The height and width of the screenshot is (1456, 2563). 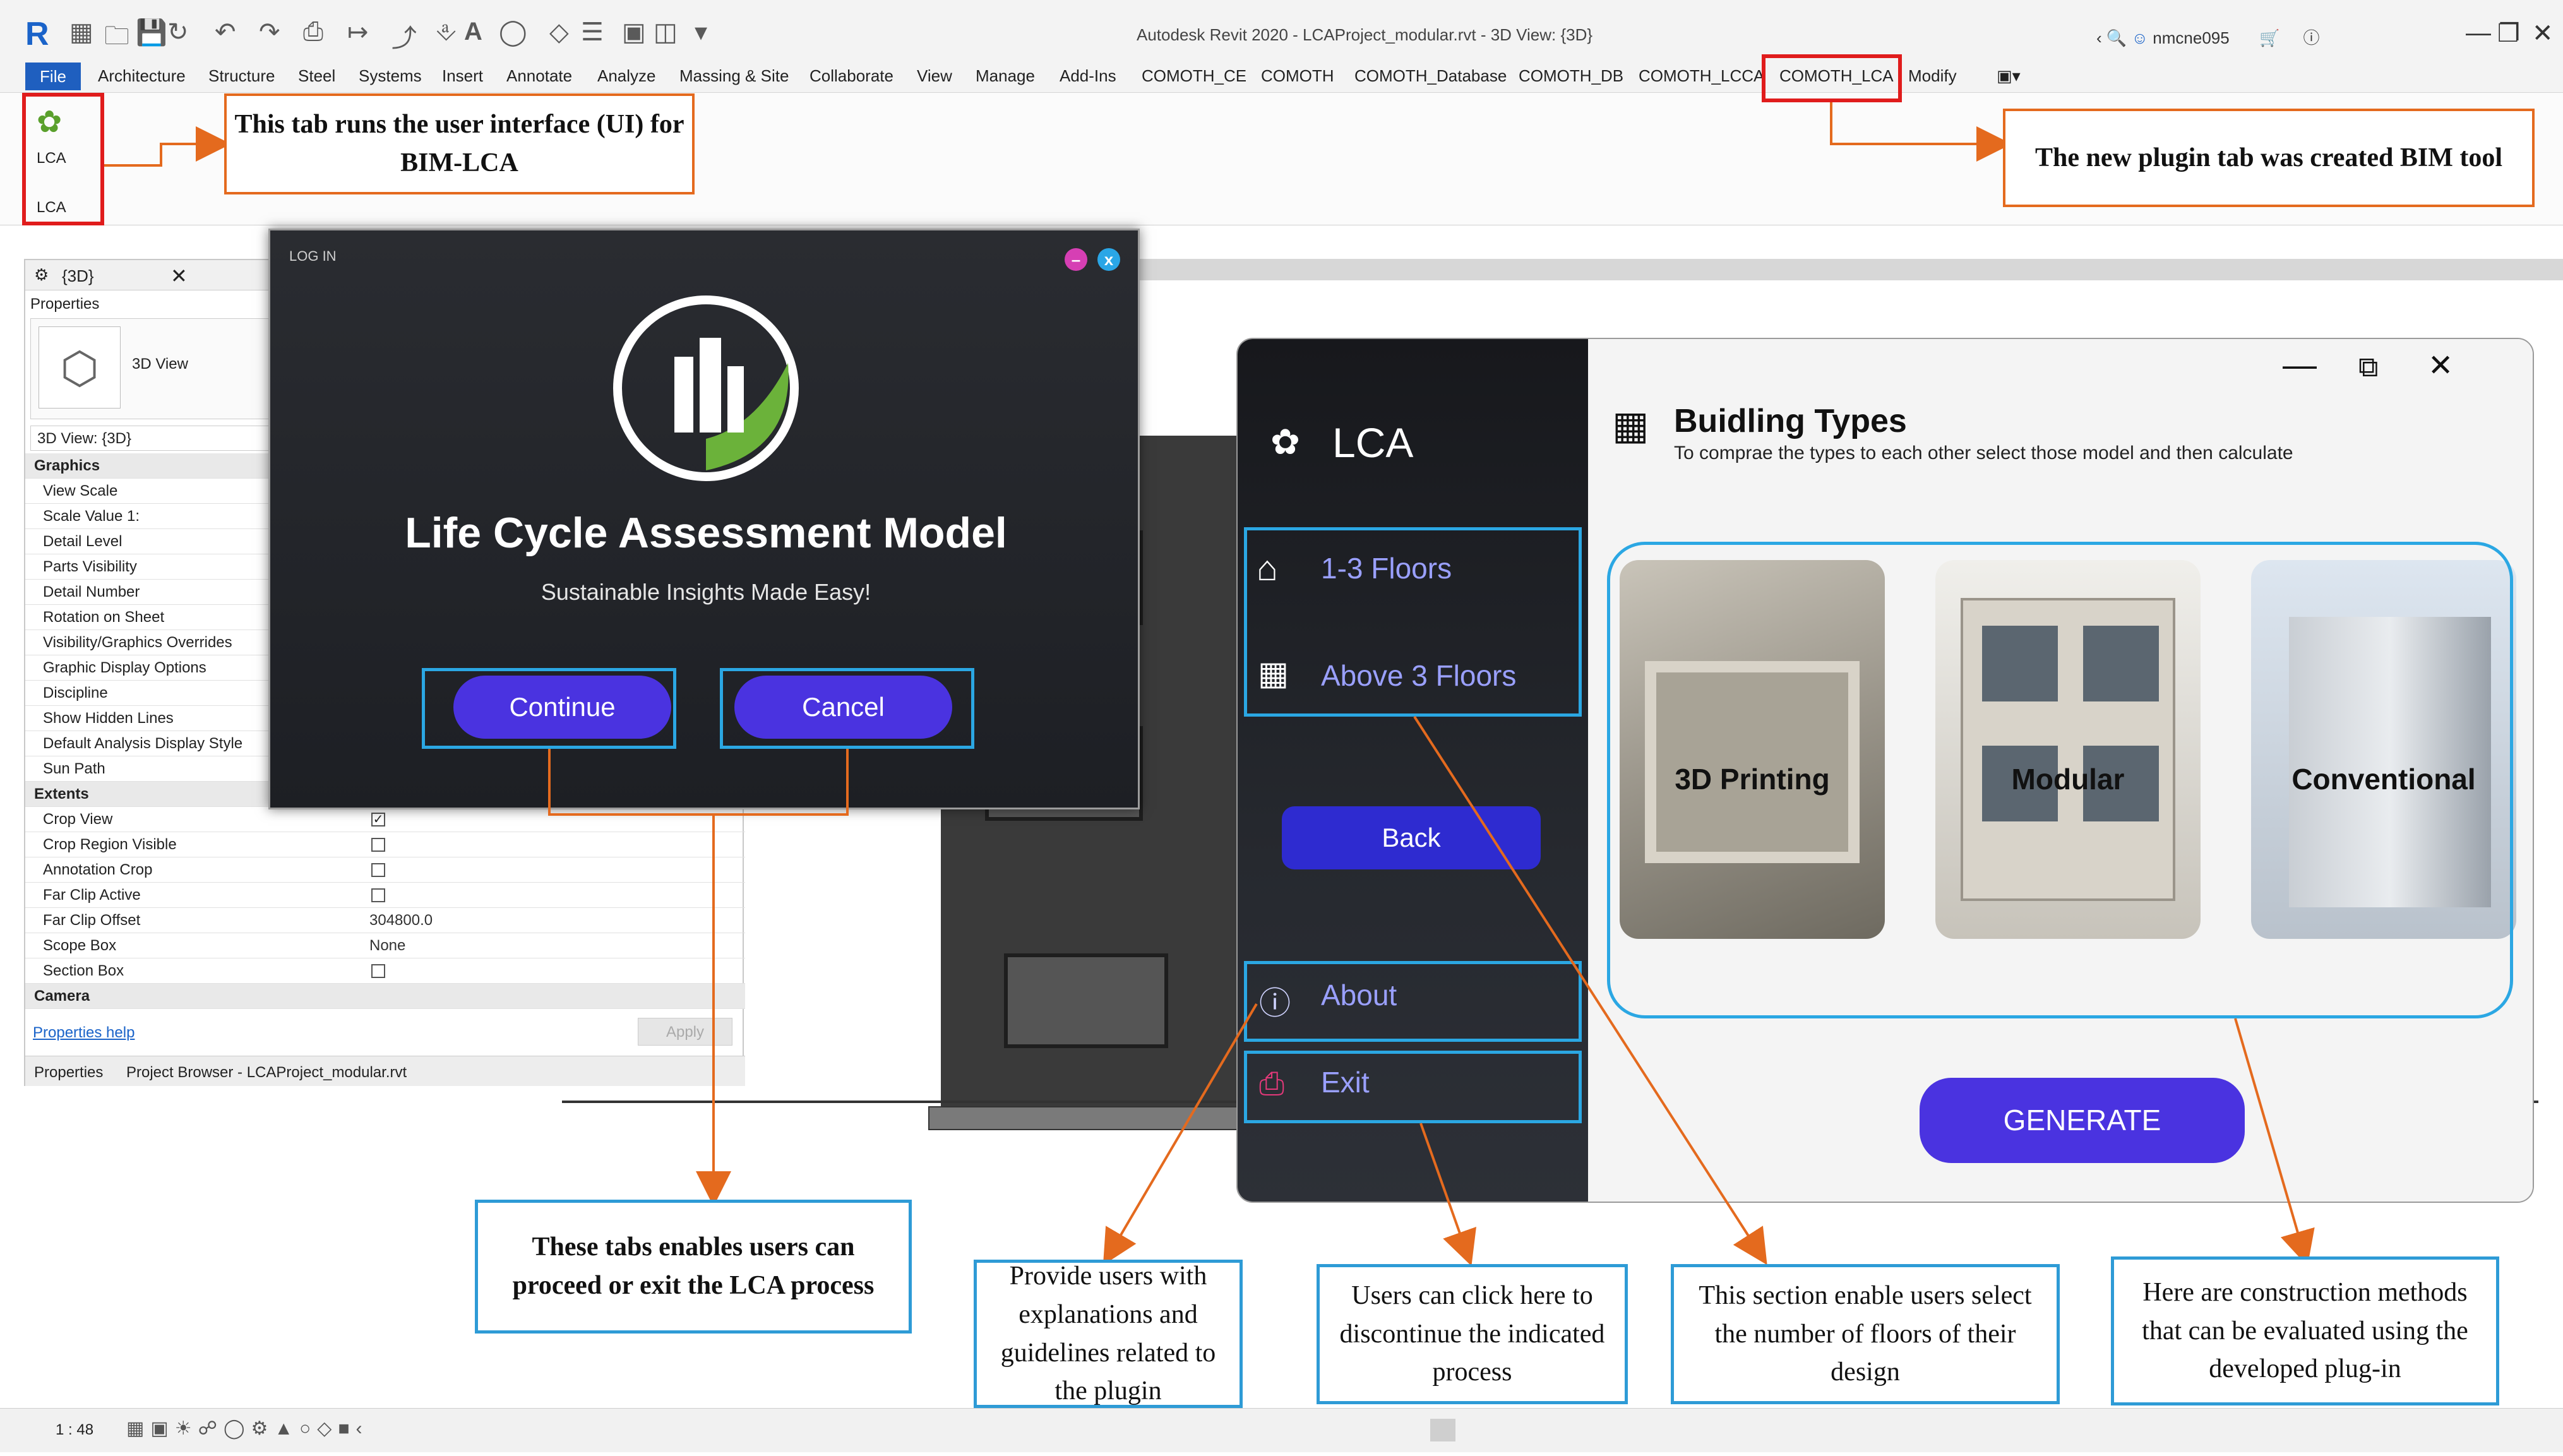 I want to click on ribbon-options-icon: ▣▾, so click(x=2009, y=76).